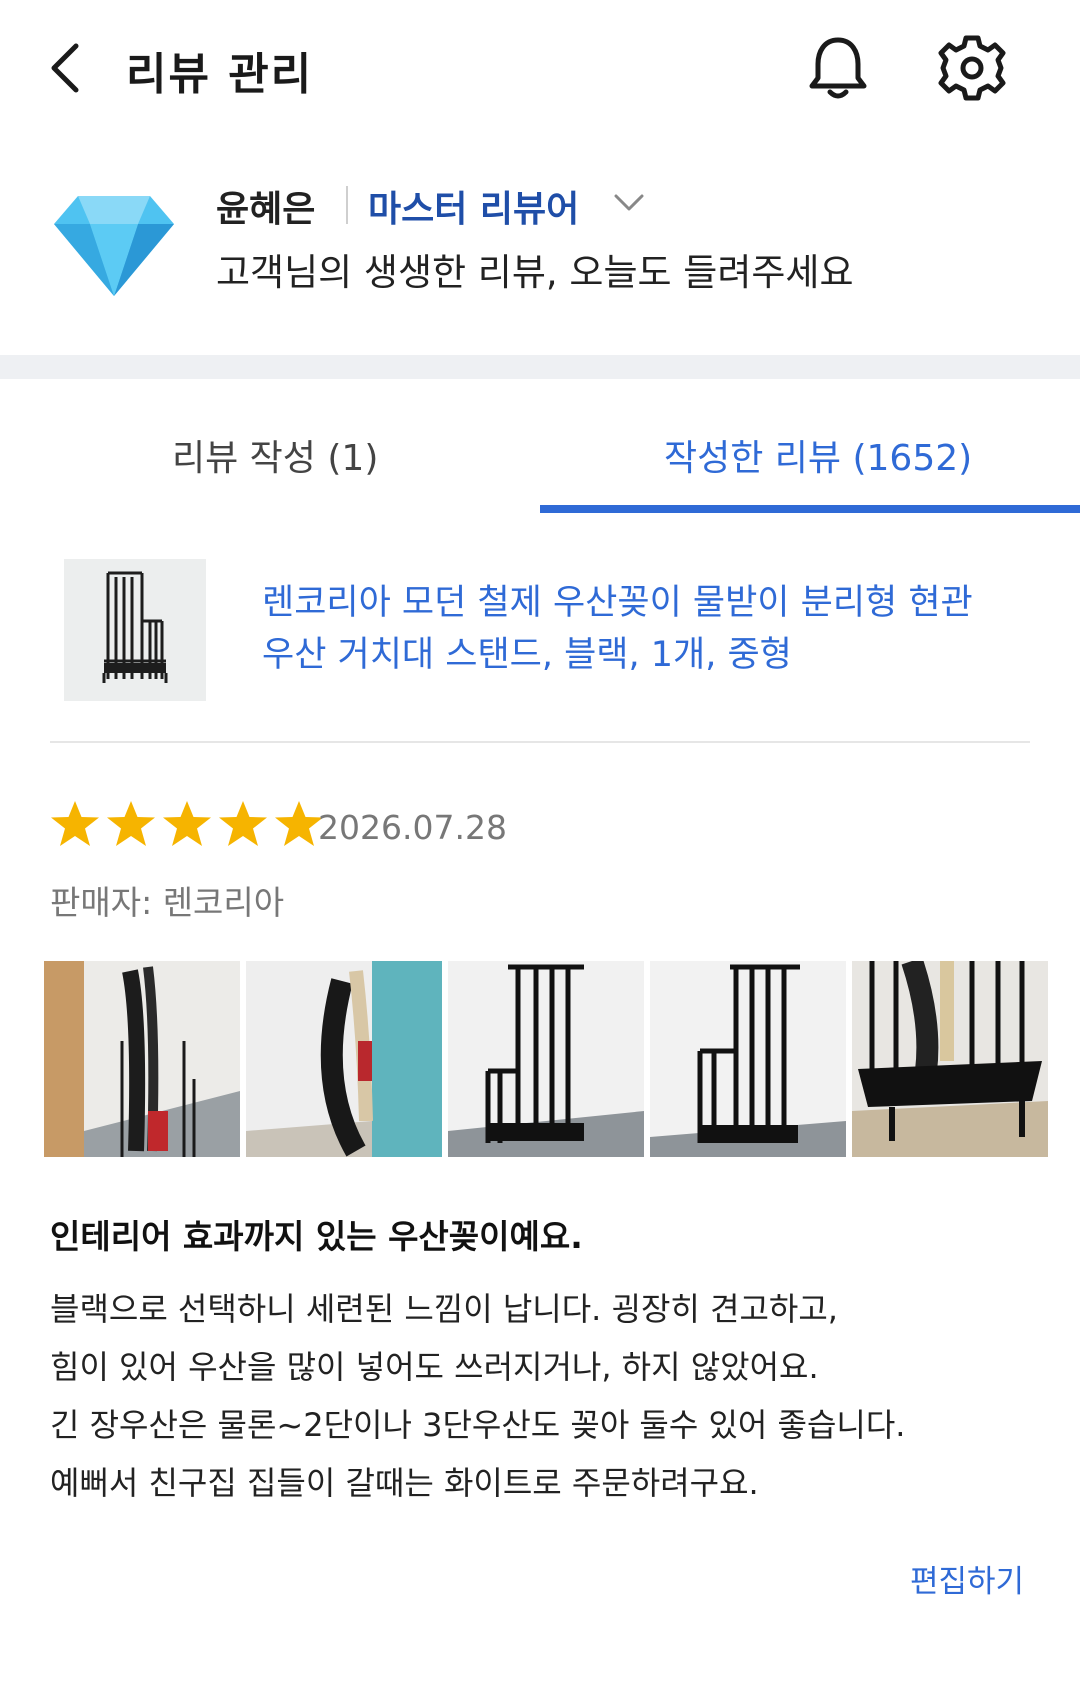 The width and height of the screenshot is (1080, 1683). I want to click on notification-button, so click(838, 68).